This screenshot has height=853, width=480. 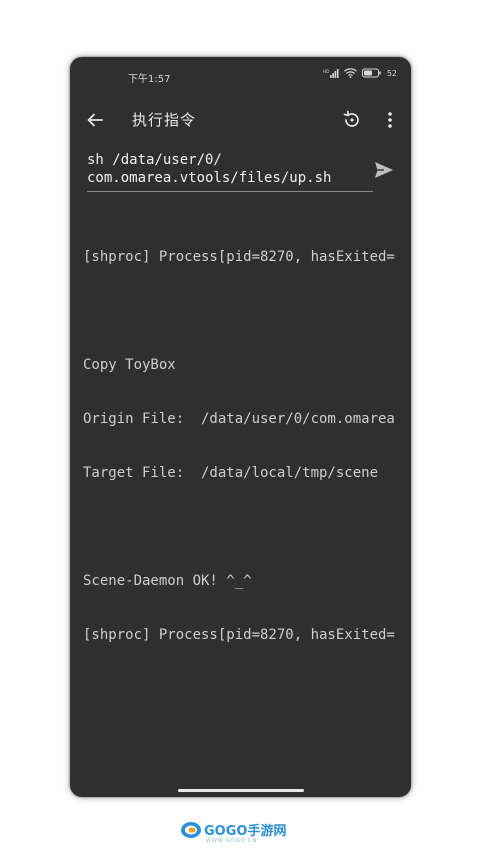 I want to click on status-time: 下午1:57, so click(x=149, y=79).